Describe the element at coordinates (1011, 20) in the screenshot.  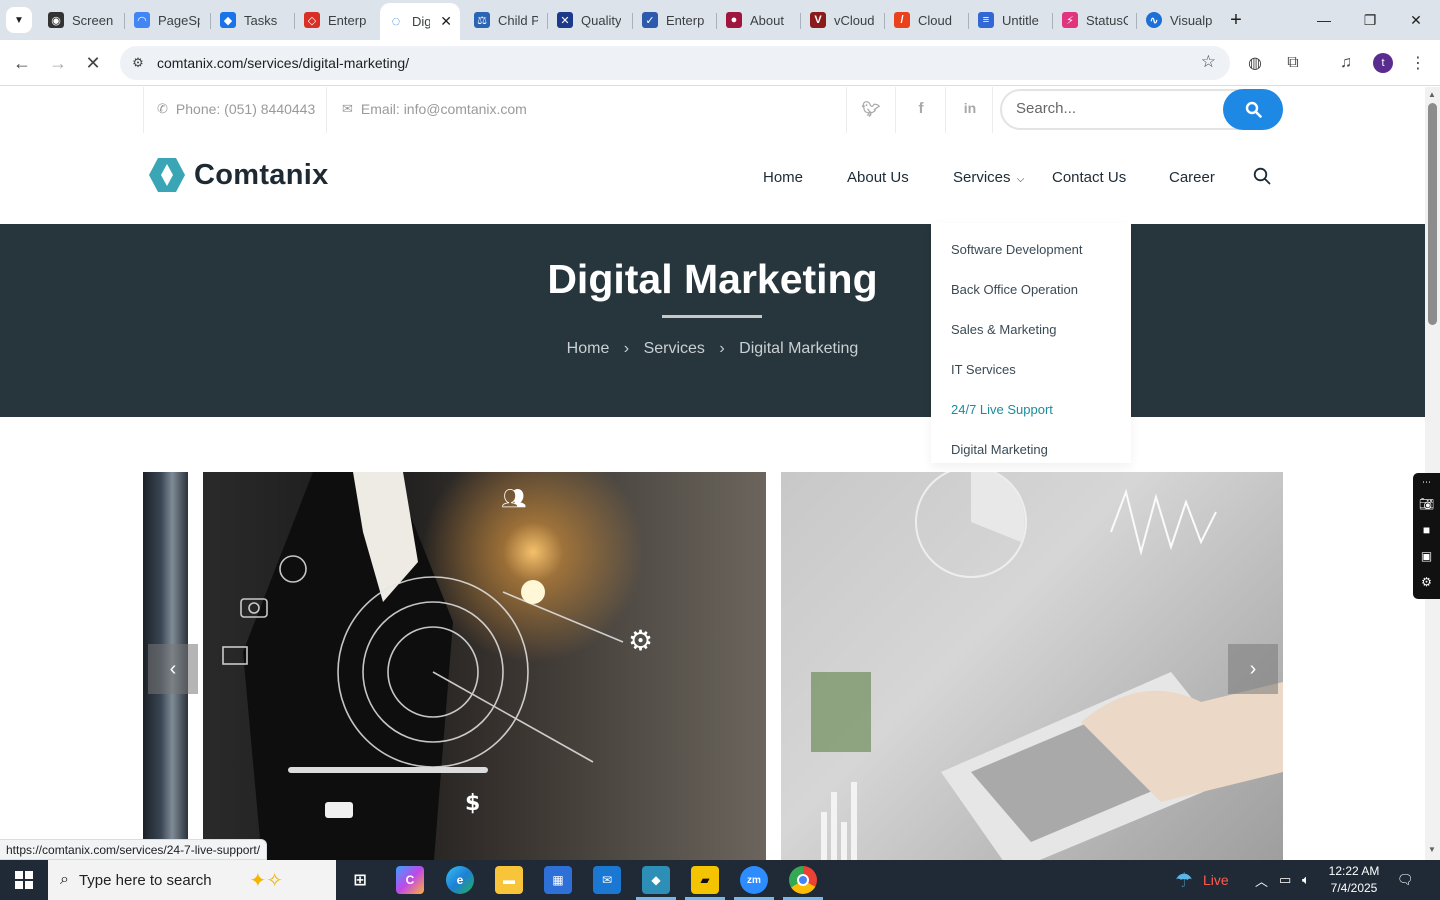
I see `tab-untitled: ≡ Untitle` at that location.